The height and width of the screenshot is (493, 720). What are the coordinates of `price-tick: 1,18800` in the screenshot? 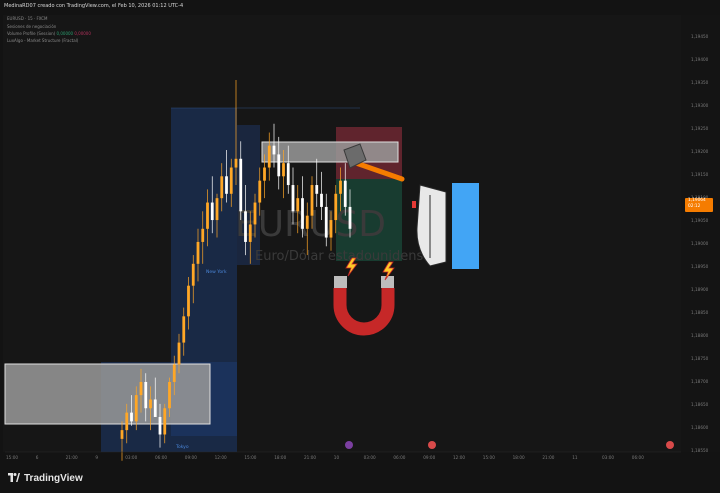 It's located at (700, 335).